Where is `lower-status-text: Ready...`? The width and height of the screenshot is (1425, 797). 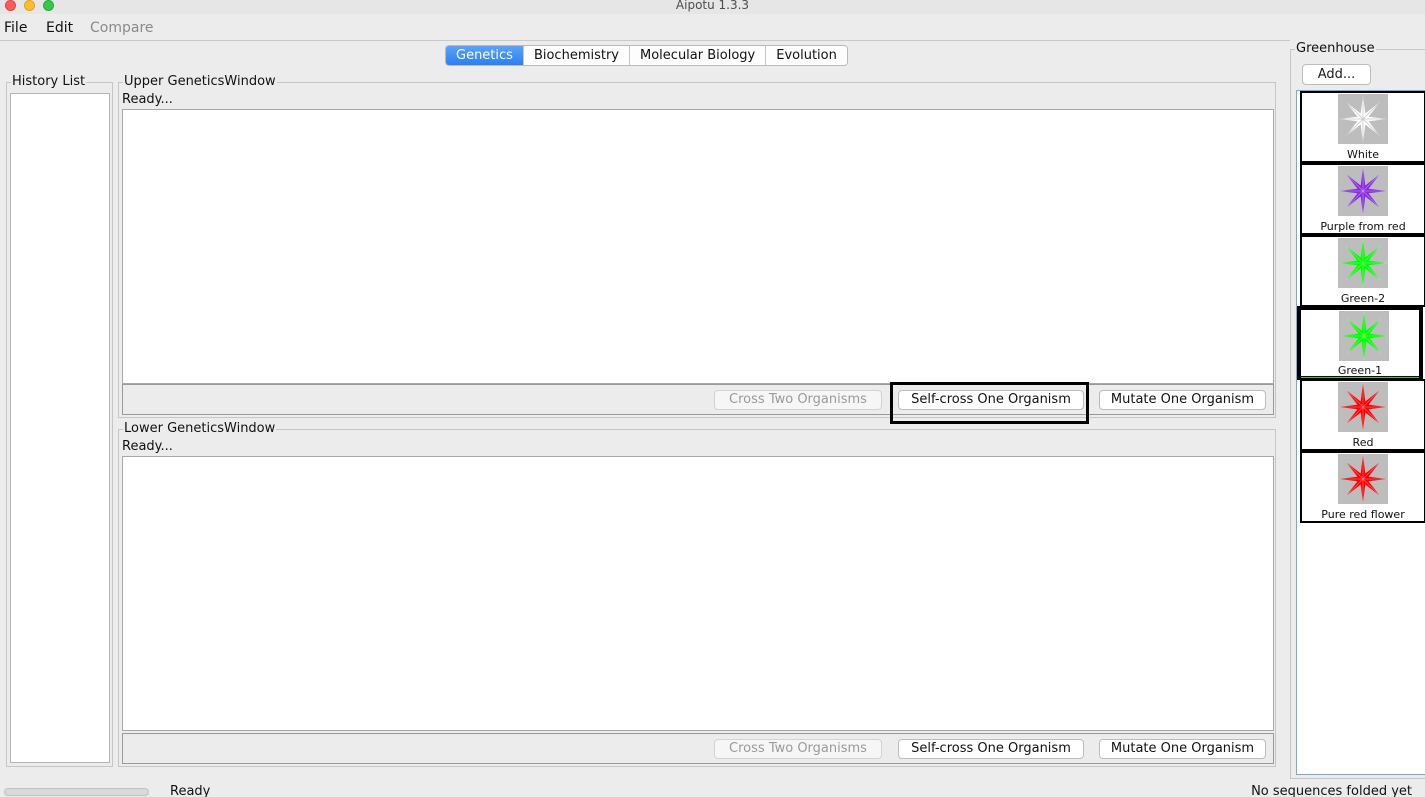 lower-status-text: Ready... is located at coordinates (147, 446).